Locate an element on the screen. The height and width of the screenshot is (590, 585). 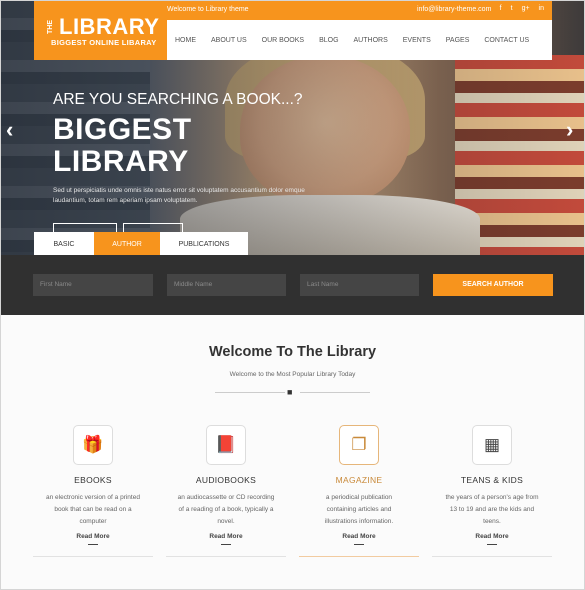
divider-left is located at coordinates (250, 392).